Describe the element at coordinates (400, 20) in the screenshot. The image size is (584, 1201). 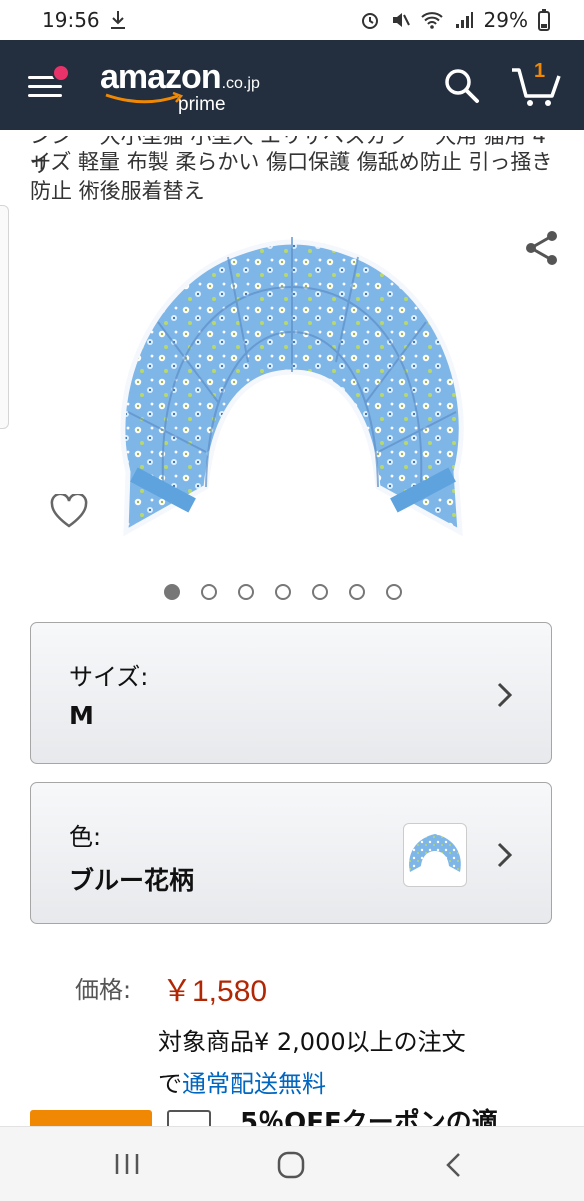
I see `mute-icon` at that location.